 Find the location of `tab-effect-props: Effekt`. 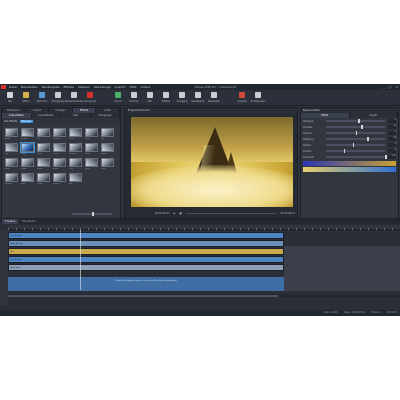

tab-effect-props: Effekt is located at coordinates (325, 115).